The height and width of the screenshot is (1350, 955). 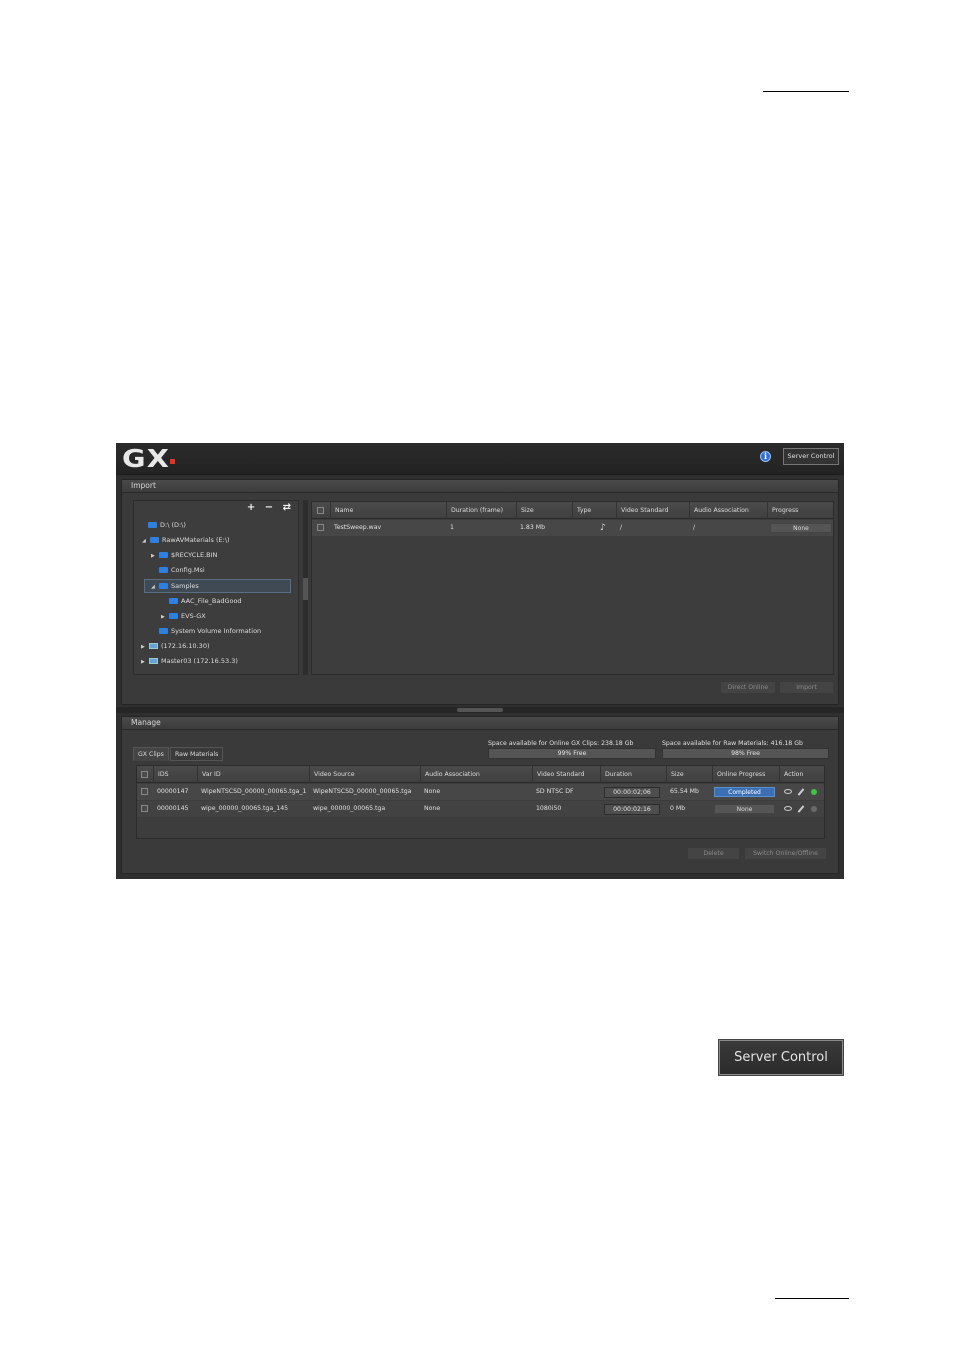 I want to click on col-name: Name, so click(x=388, y=510).